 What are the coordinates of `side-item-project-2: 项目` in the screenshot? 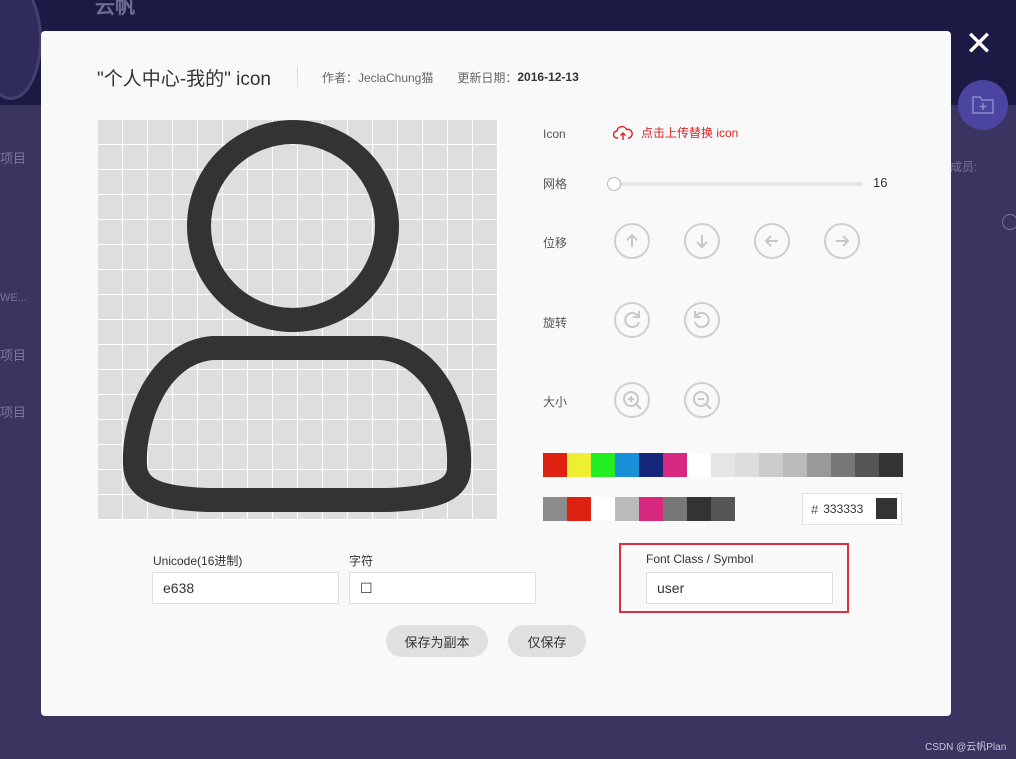 It's located at (13, 354).